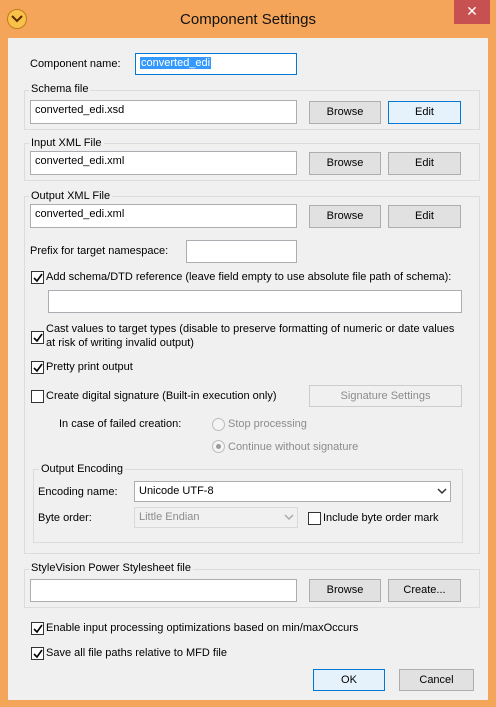  I want to click on encoding-name-value: Unicode UTF-8, so click(176, 491).